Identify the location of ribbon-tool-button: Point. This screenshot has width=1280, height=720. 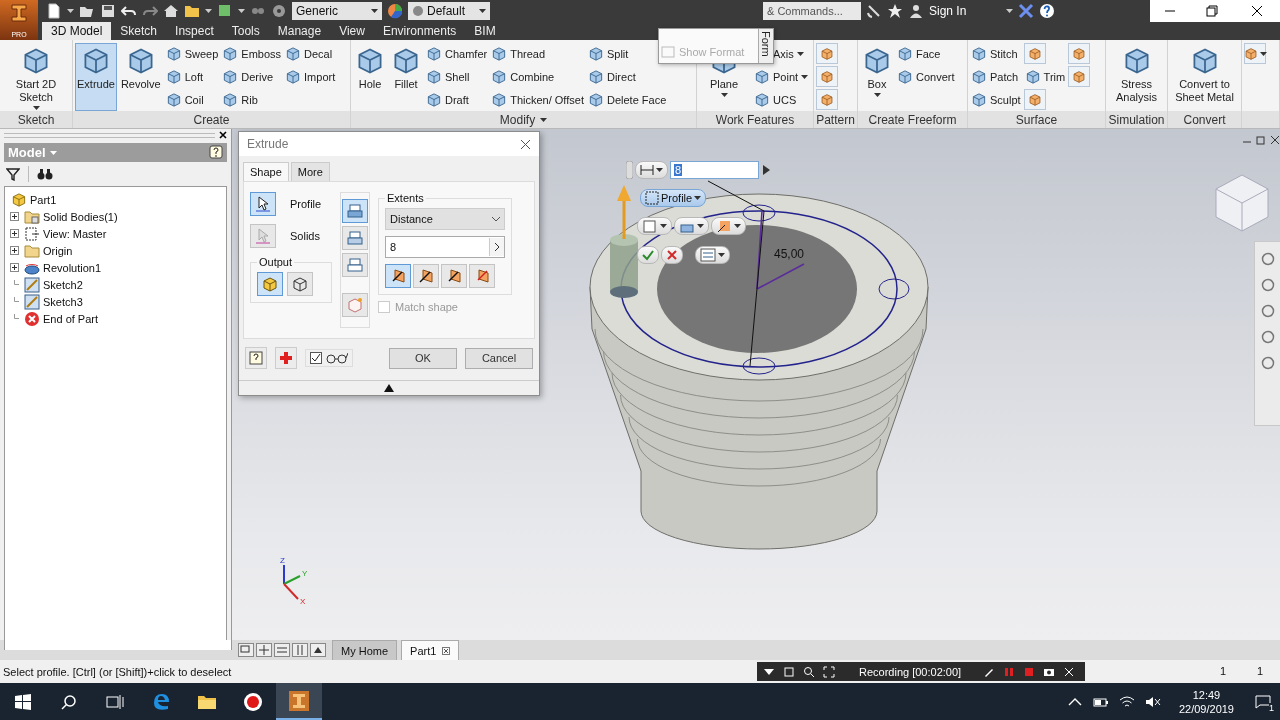
(781, 76).